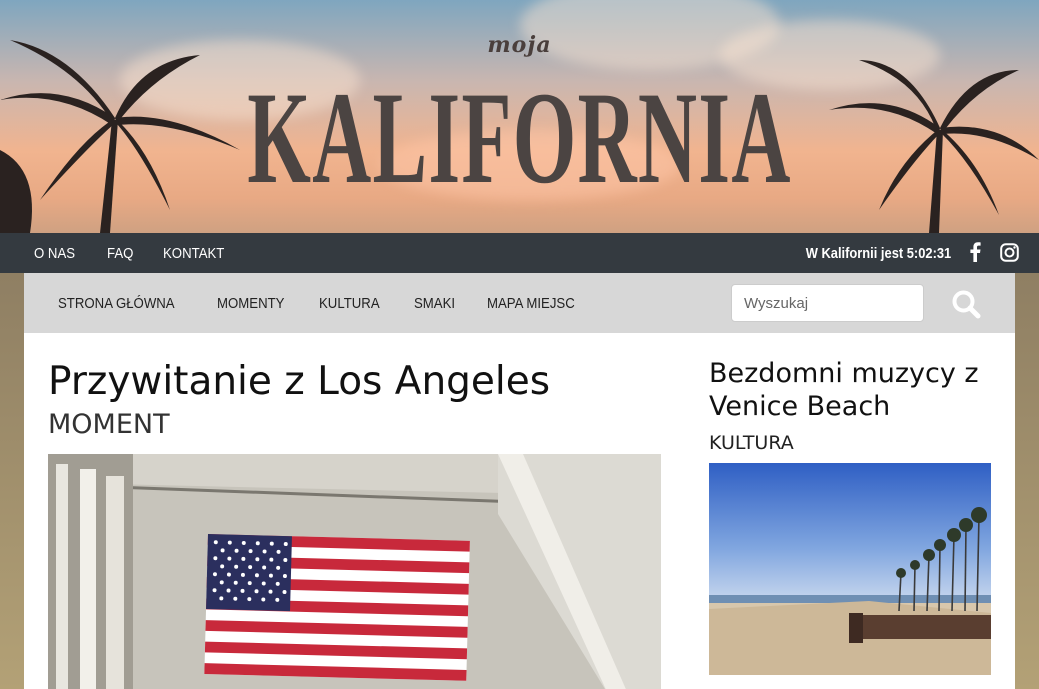 This screenshot has height=689, width=1039. Describe the element at coordinates (531, 303) in the screenshot. I see `nav-item-mapa-miejsc: MAPA MIEJSC` at that location.